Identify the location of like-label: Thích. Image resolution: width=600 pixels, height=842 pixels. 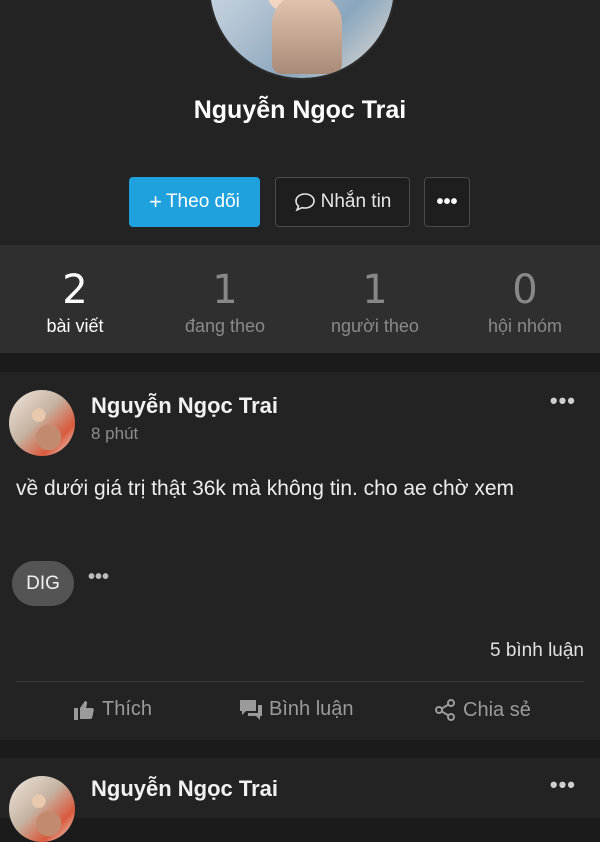
(127, 709).